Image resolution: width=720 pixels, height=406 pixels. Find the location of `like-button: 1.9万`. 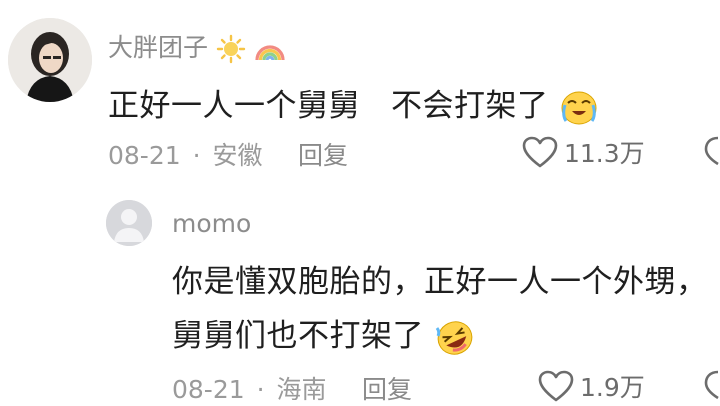

like-button: 1.9万 is located at coordinates (591, 386).